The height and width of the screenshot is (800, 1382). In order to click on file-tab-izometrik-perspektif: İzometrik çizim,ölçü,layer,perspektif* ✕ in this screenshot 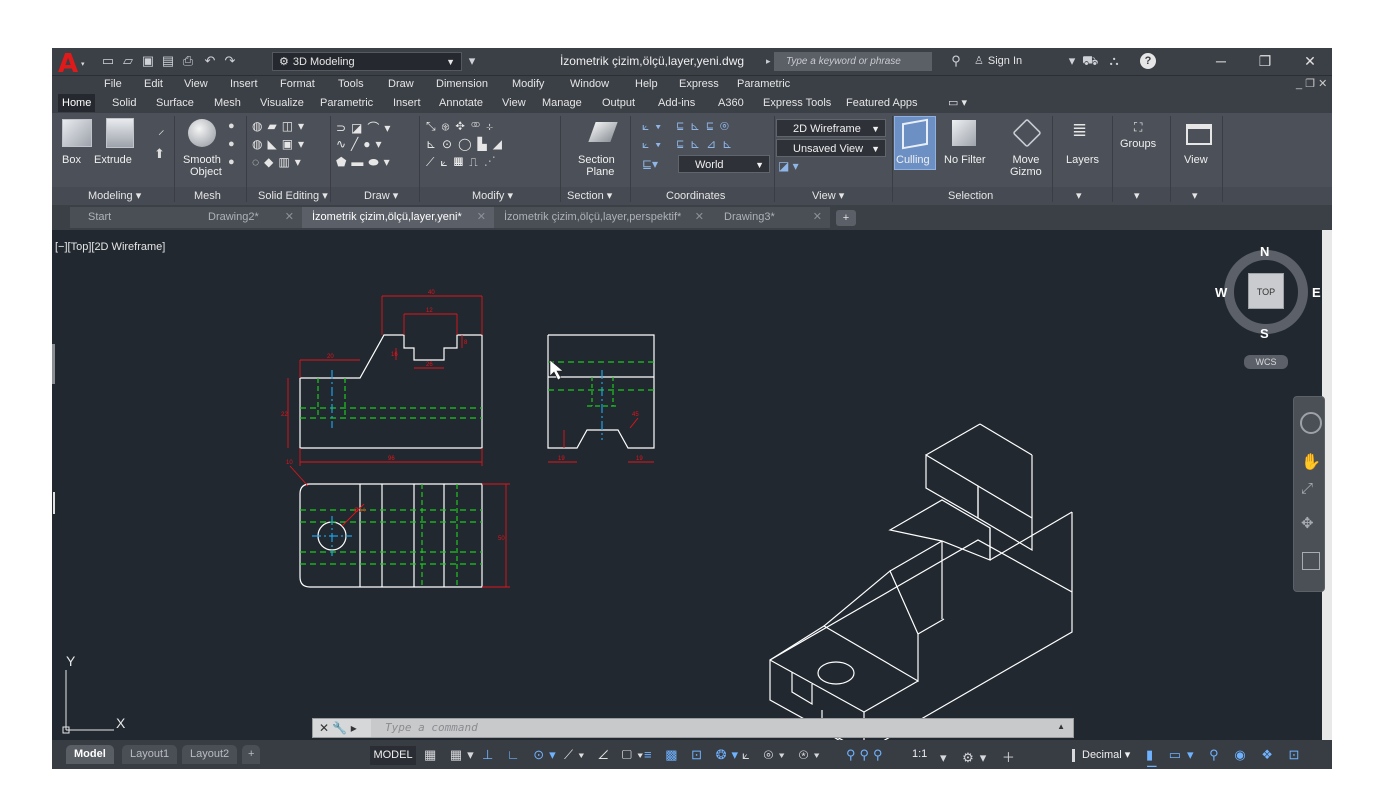, I will do `click(603, 217)`.